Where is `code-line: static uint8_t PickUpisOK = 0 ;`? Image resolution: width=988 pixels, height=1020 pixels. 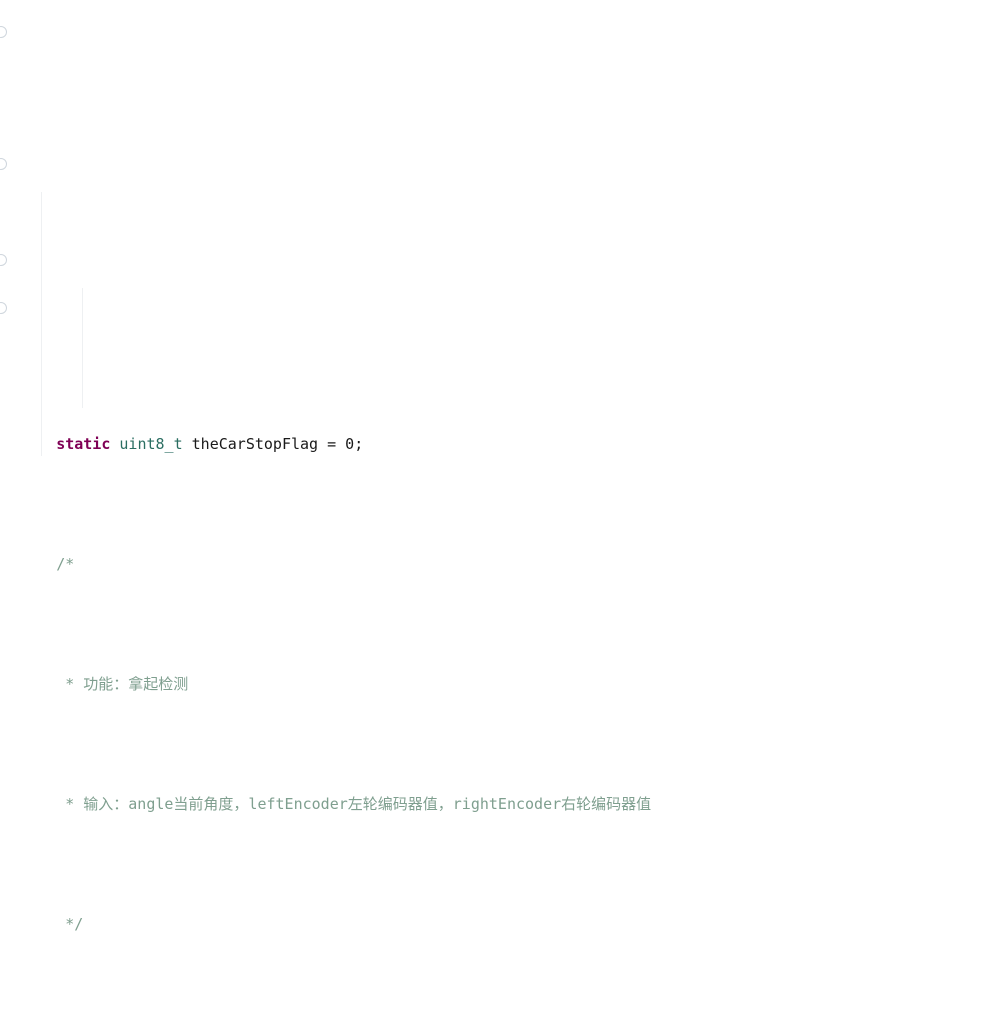 code-line: static uint8_t PickUpisOK = 0 ; is located at coordinates (494, 1014).